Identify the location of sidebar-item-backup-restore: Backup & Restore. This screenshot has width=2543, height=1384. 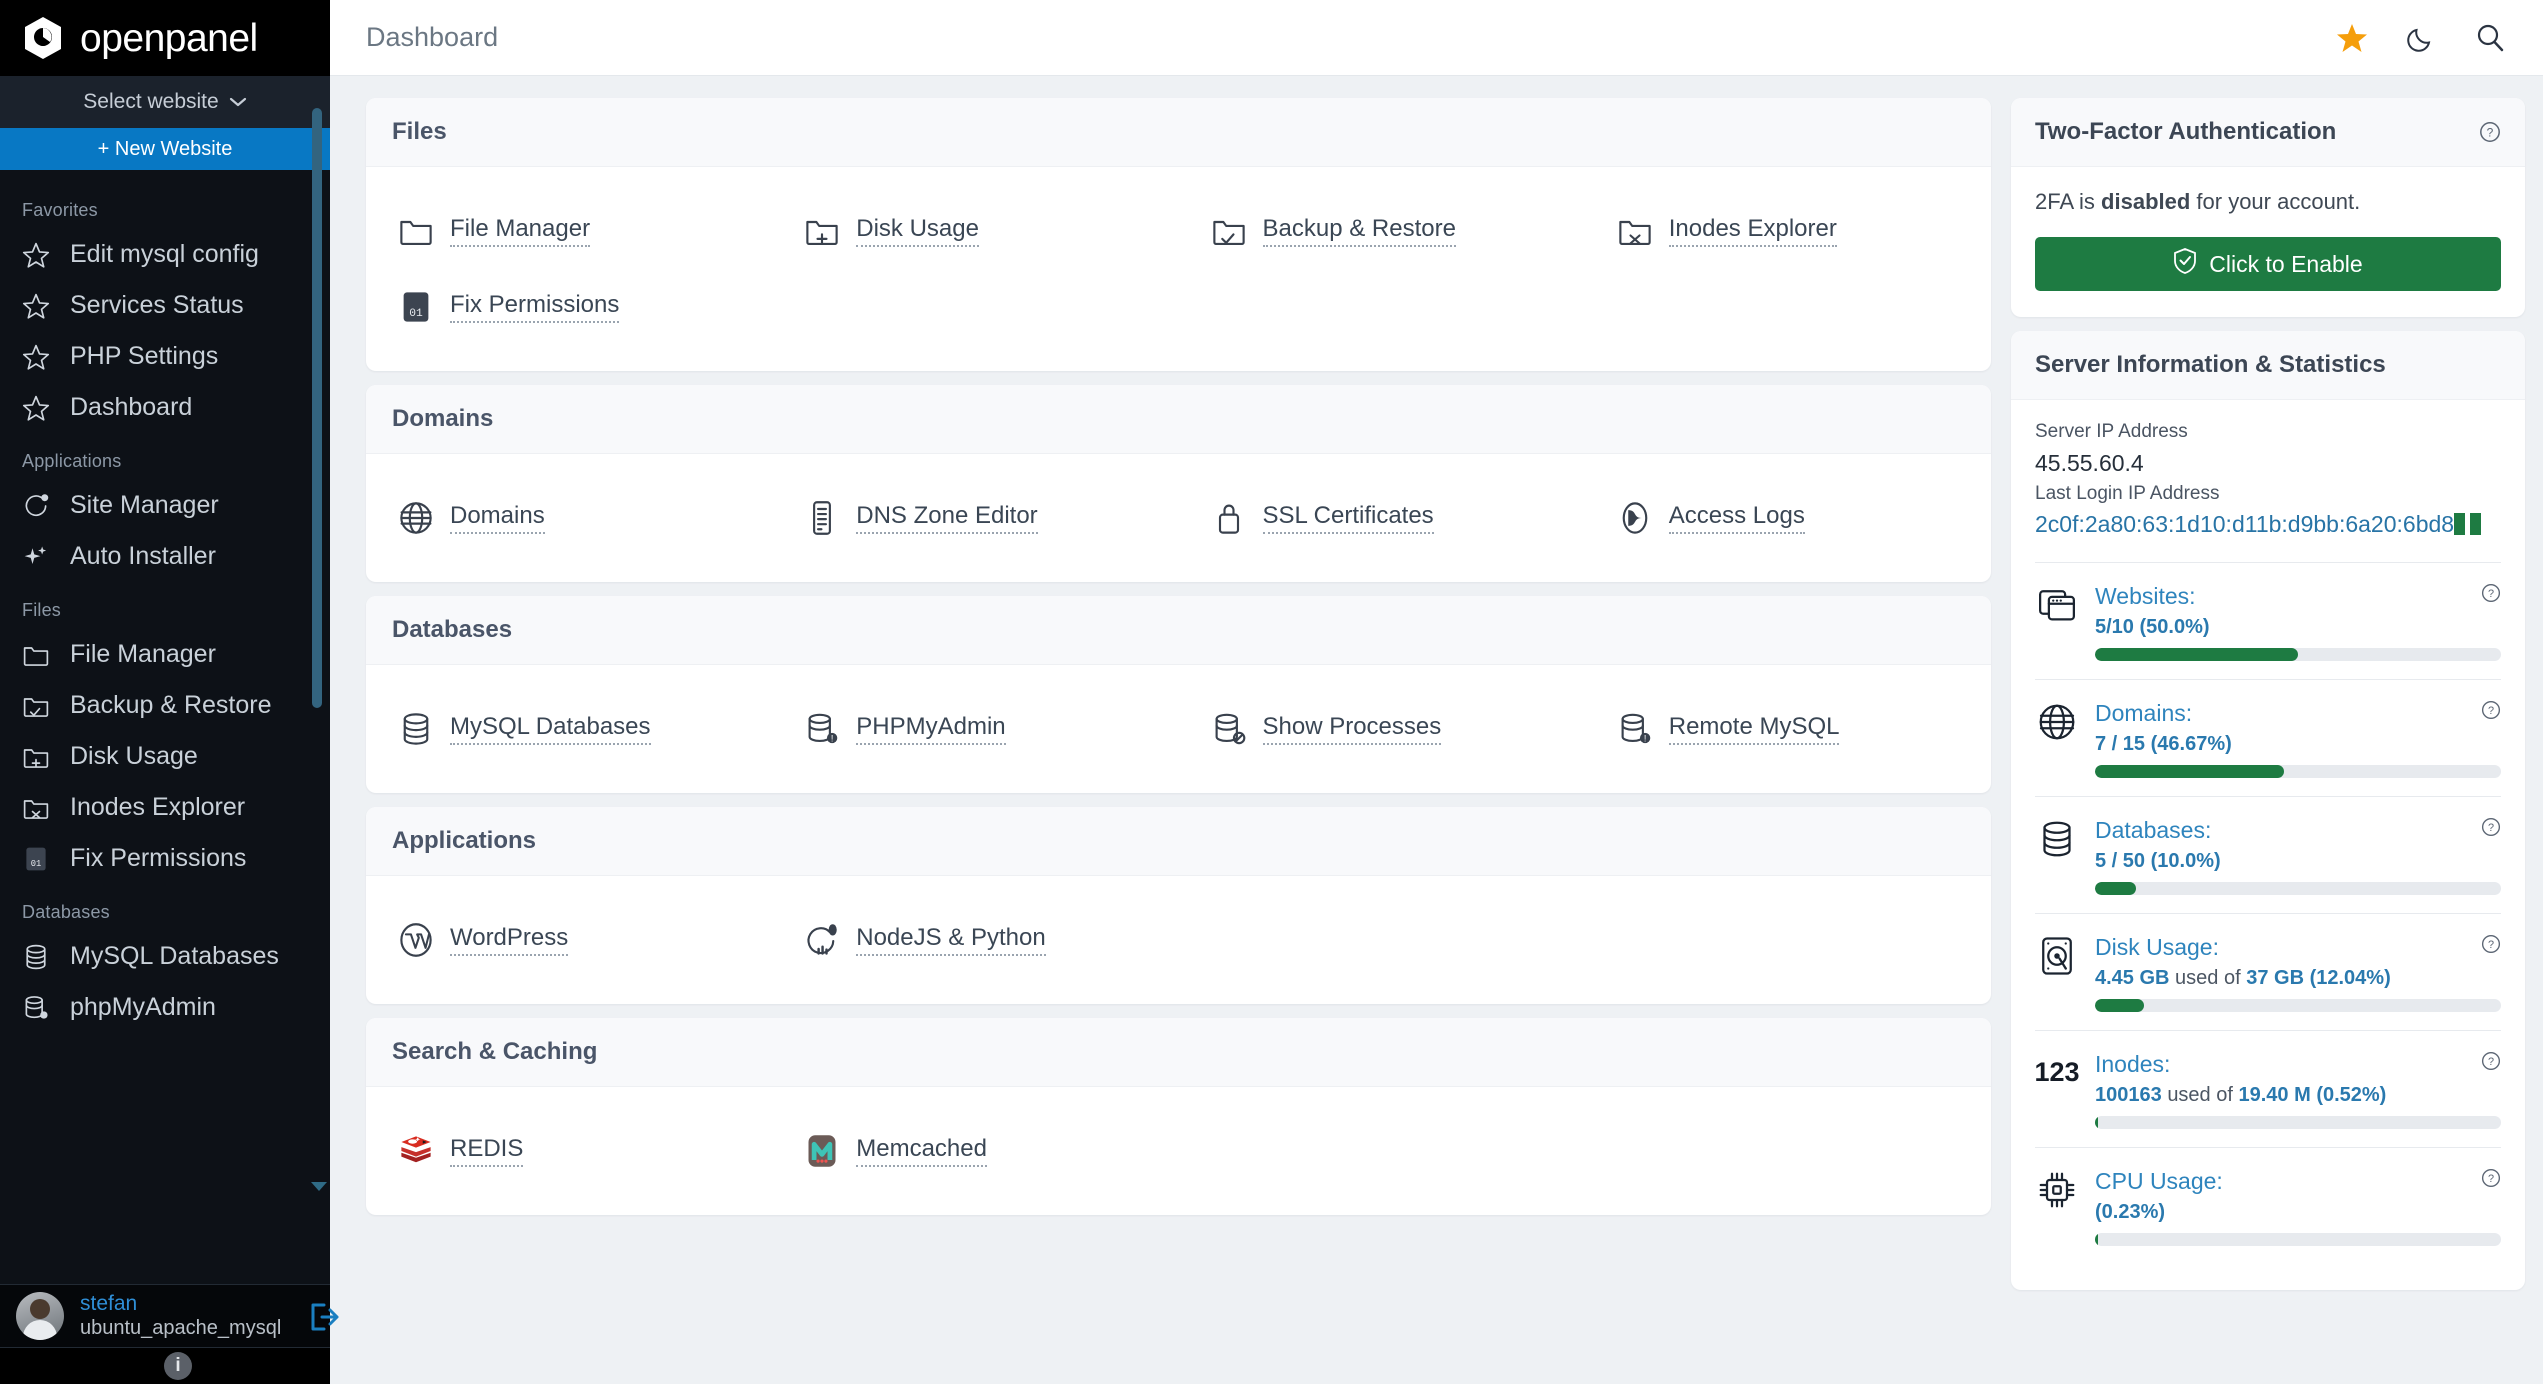
(165, 705).